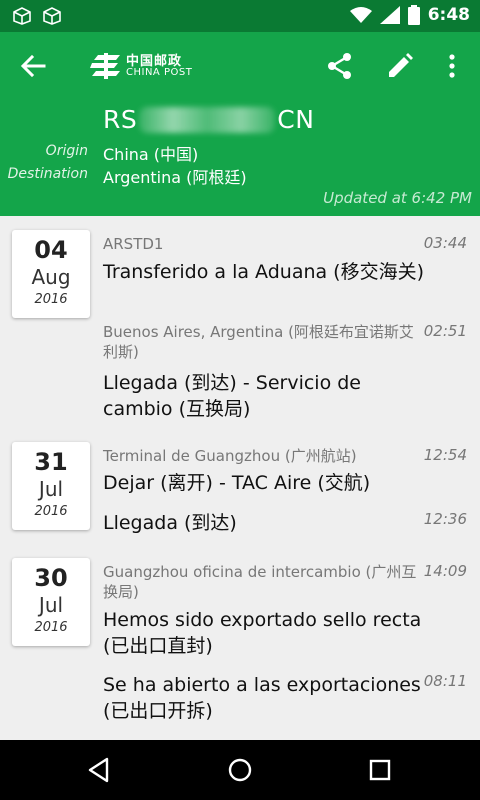 This screenshot has width=480, height=800. Describe the element at coordinates (445, 243) in the screenshot. I see `event-time: 03:44` at that location.